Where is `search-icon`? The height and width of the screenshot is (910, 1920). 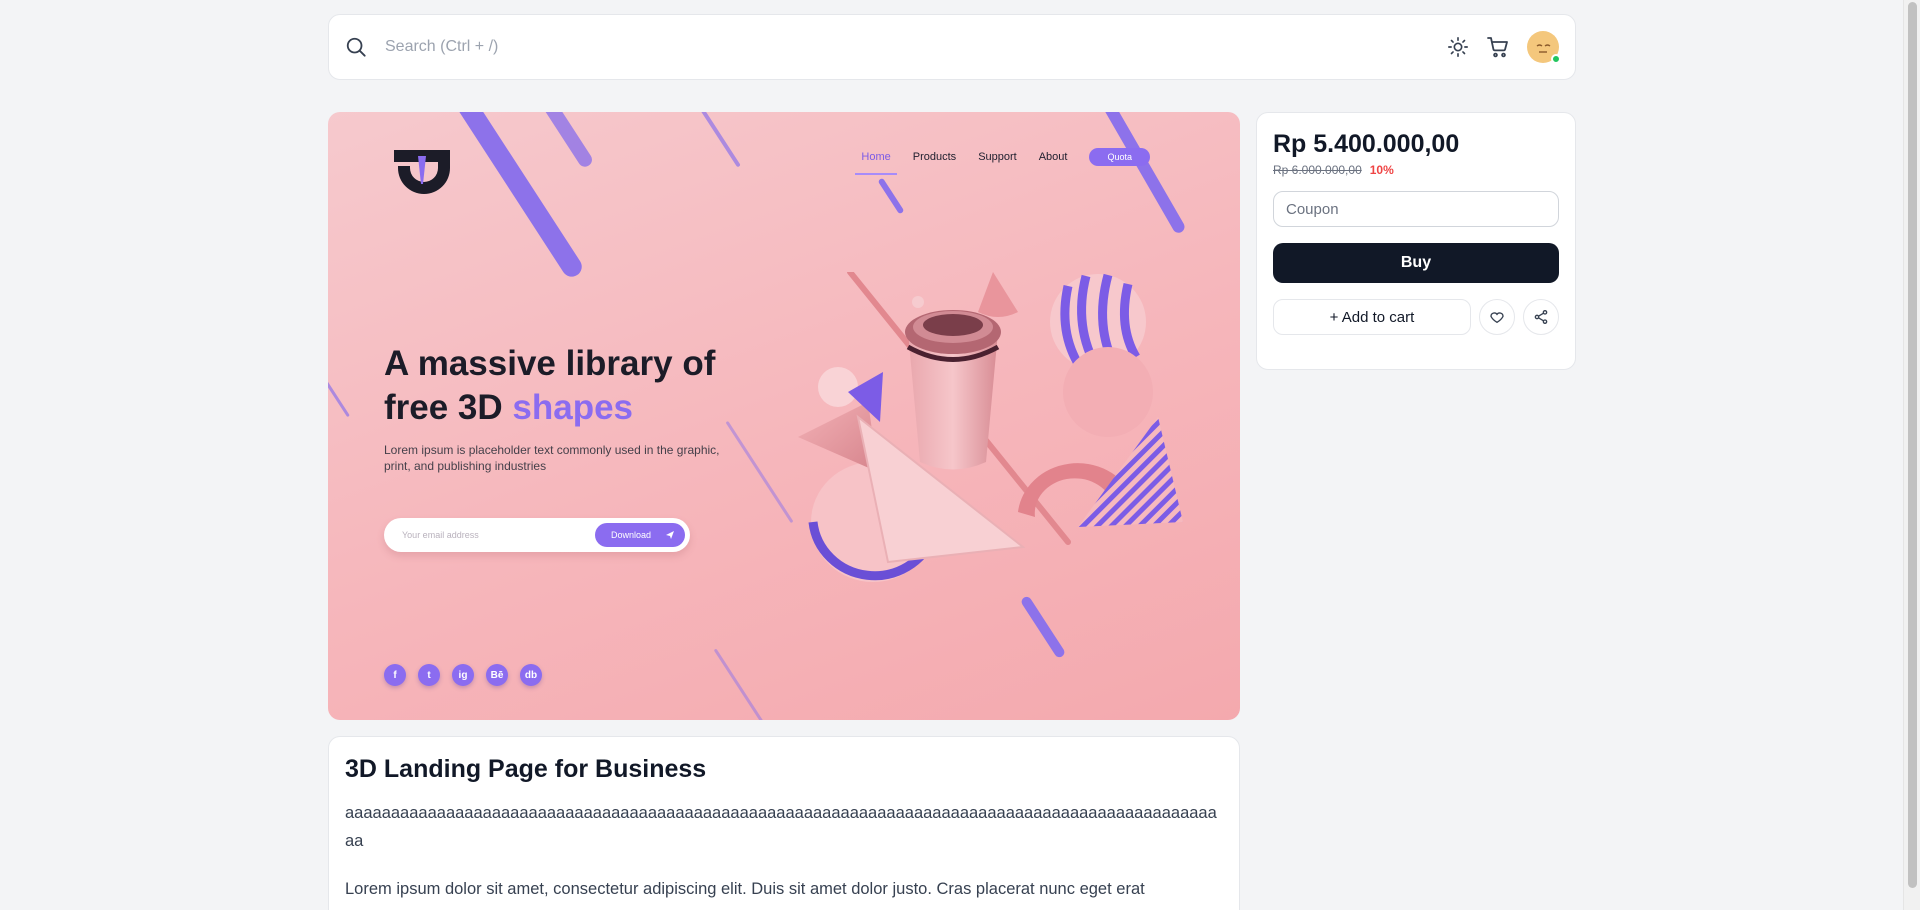 search-icon is located at coordinates (358, 47).